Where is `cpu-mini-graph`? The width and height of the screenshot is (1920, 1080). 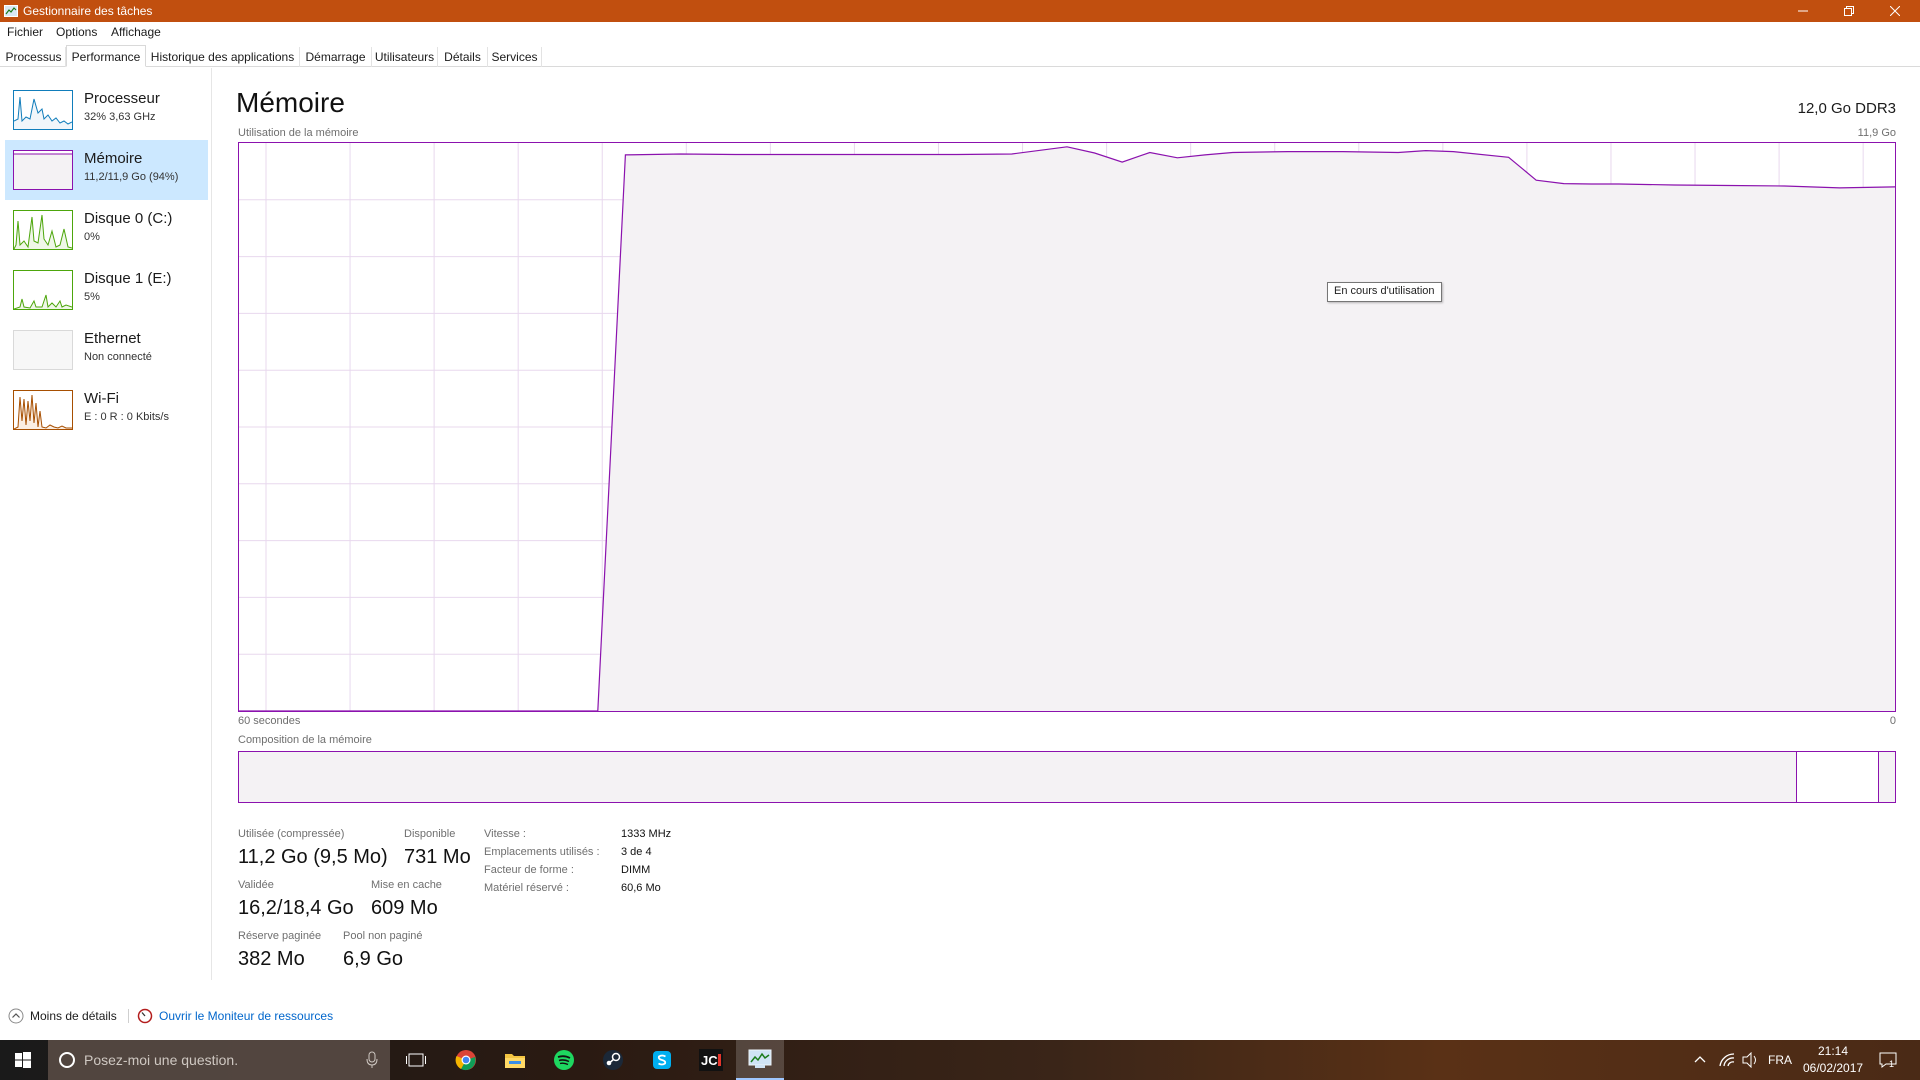 cpu-mini-graph is located at coordinates (43, 110).